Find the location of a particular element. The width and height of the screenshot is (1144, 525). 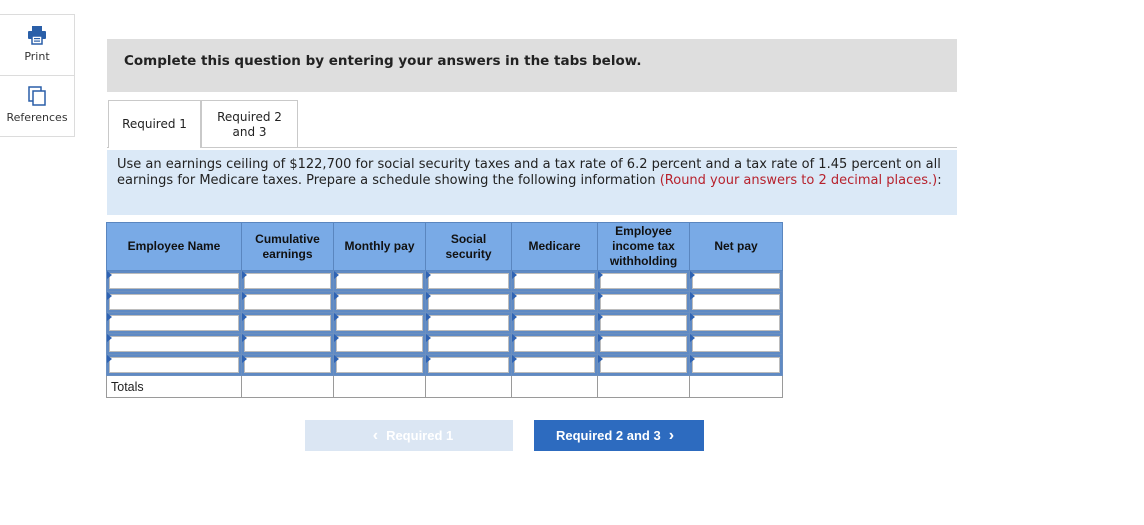

next-tab-button: Required 2 and 3 › is located at coordinates (619, 435).